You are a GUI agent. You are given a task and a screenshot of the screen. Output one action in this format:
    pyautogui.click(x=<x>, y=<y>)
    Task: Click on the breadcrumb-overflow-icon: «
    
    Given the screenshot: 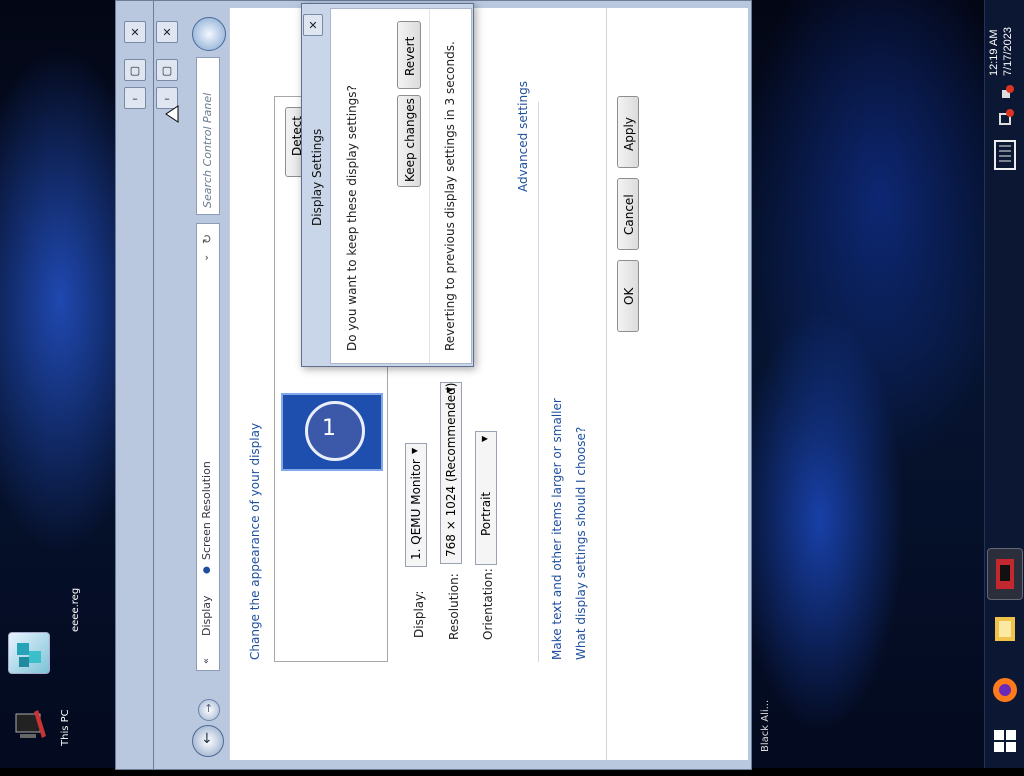 What is the action you would take?
    pyautogui.click(x=206, y=661)
    